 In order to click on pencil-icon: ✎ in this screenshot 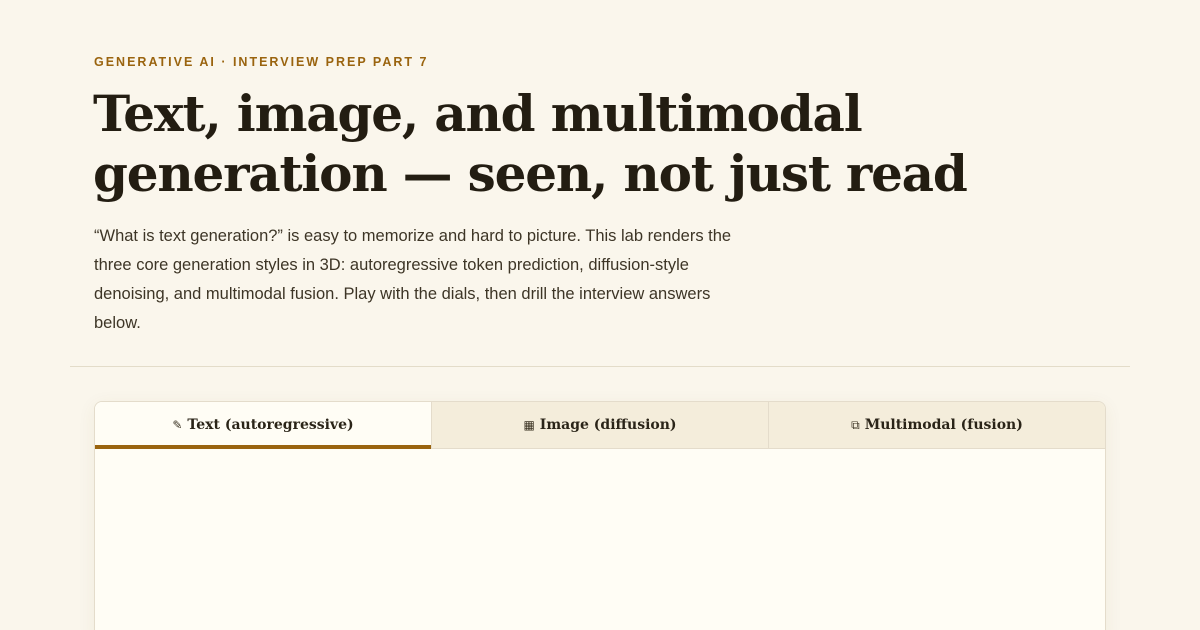, I will do `click(177, 425)`.